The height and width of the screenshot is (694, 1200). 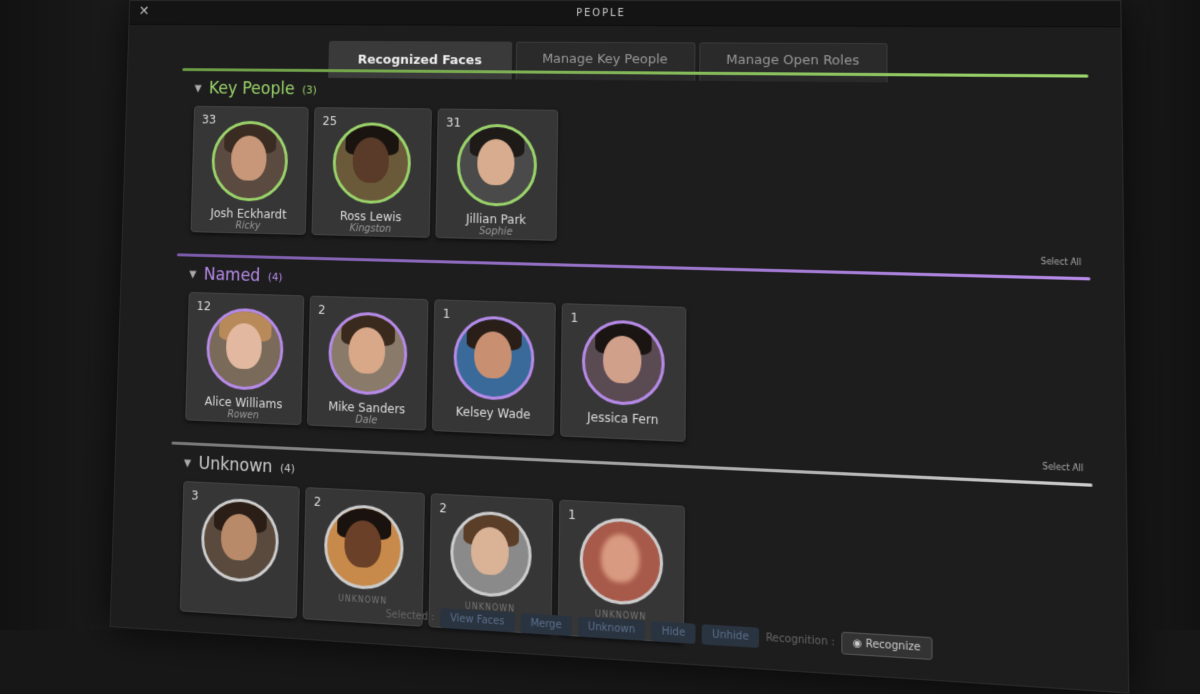 I want to click on person-name: Jessica Fern, so click(x=623, y=418).